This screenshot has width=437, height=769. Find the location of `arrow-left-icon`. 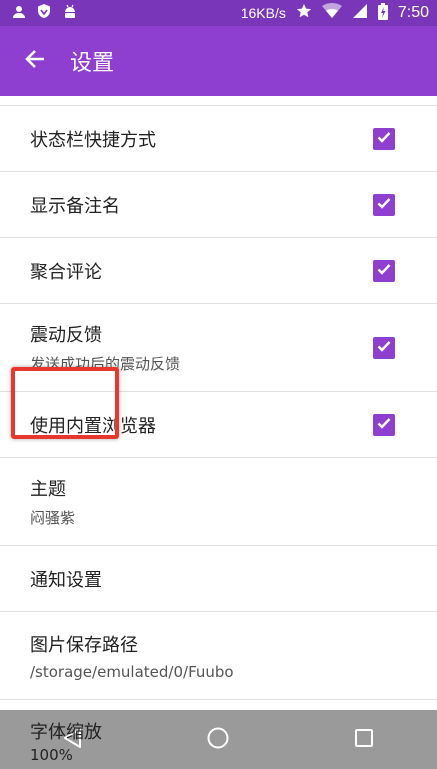

arrow-left-icon is located at coordinates (35, 61).